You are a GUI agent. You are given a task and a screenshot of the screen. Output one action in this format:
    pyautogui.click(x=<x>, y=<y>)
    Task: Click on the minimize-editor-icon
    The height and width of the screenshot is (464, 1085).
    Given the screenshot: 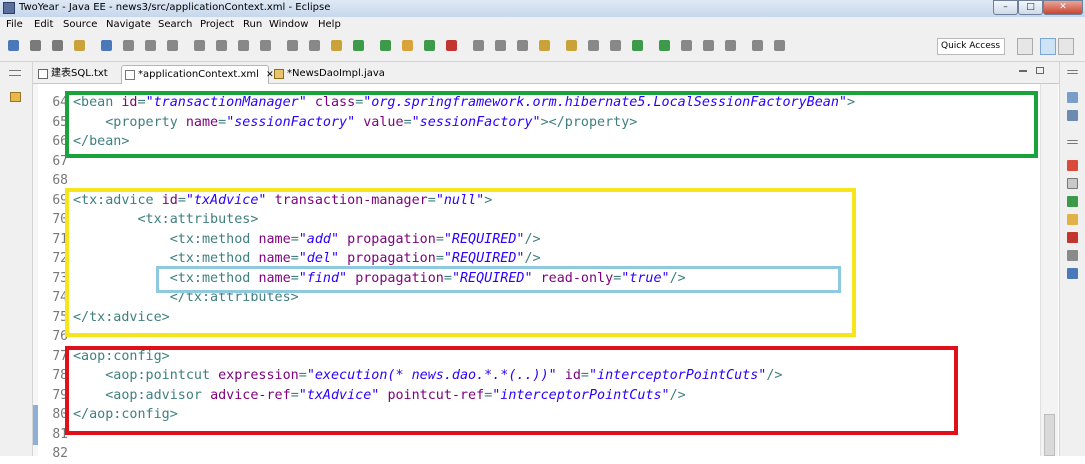 What is the action you would take?
    pyautogui.click(x=1023, y=71)
    